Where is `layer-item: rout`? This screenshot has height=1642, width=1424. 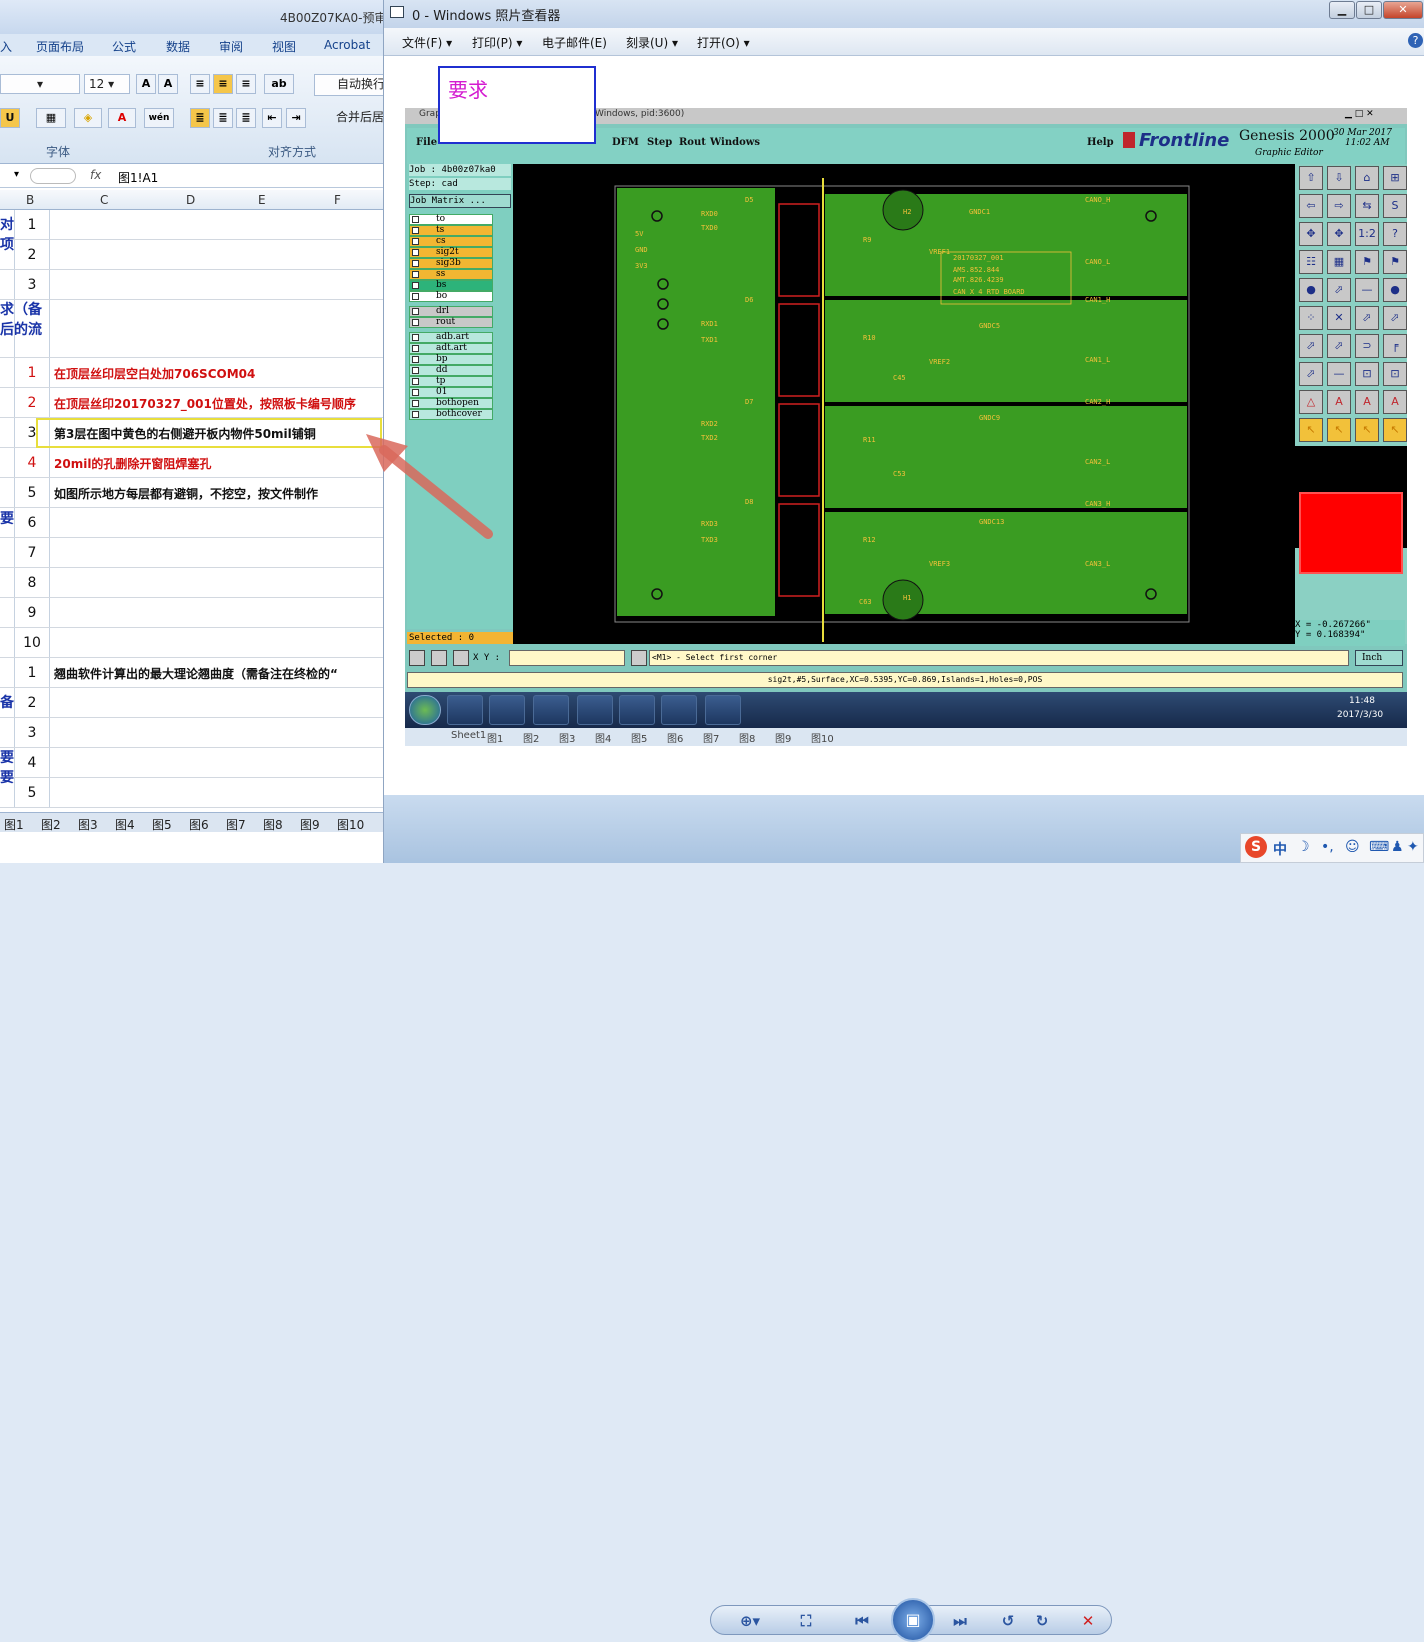 layer-item: rout is located at coordinates (451, 322).